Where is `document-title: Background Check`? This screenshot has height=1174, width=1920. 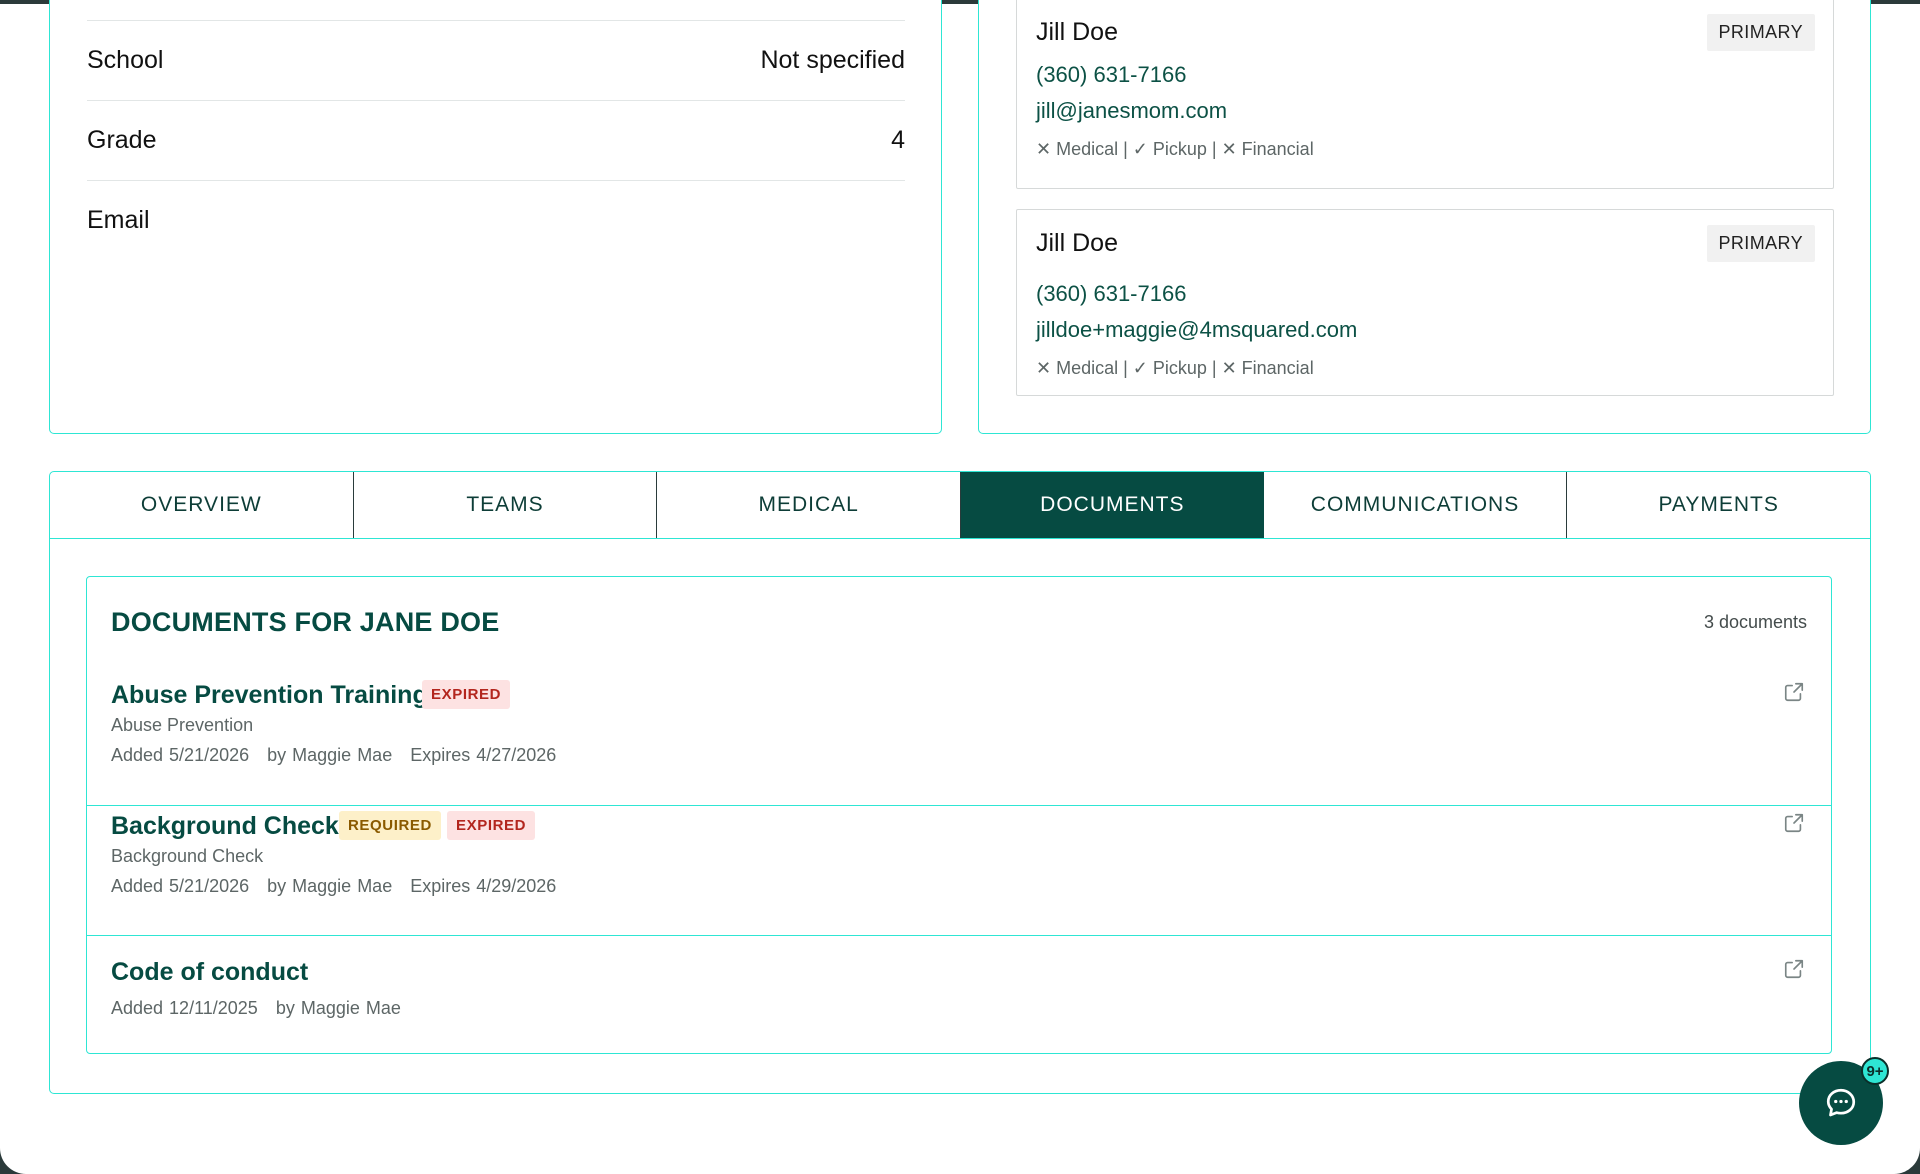
document-title: Background Check is located at coordinates (225, 826).